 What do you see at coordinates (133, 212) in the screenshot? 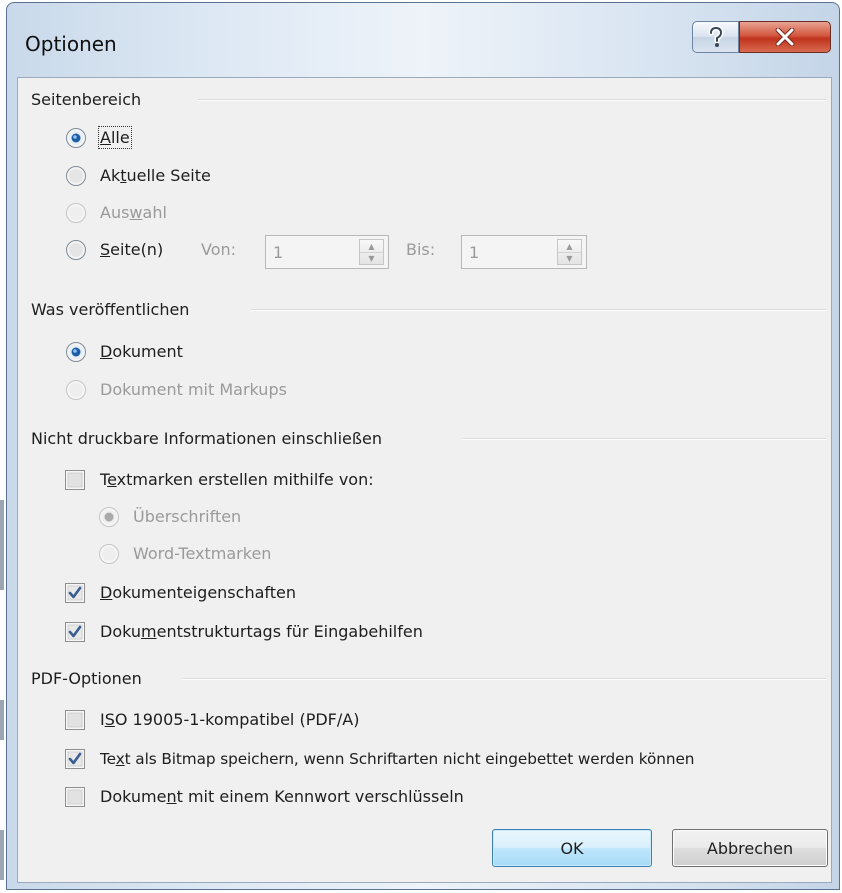
I see `radio-auswahl-label: Auswahl` at bounding box center [133, 212].